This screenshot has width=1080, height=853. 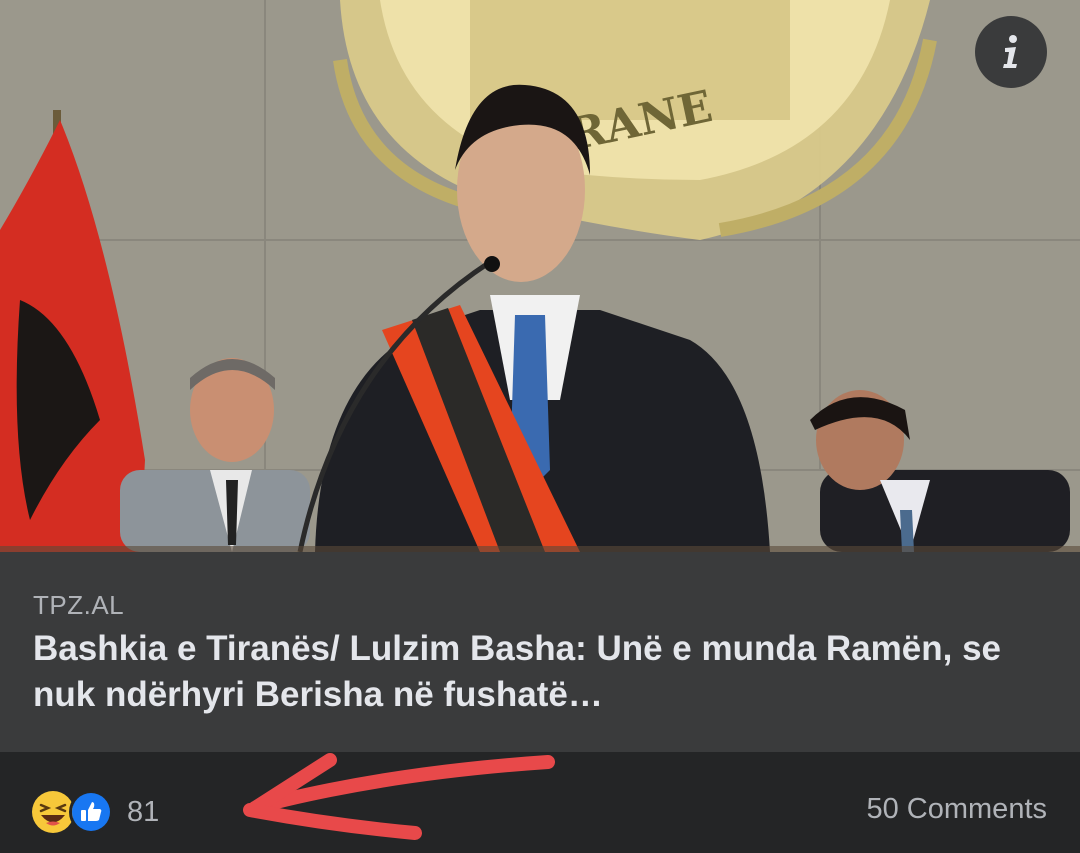 What do you see at coordinates (143, 812) in the screenshot?
I see `reaction-count: 81` at bounding box center [143, 812].